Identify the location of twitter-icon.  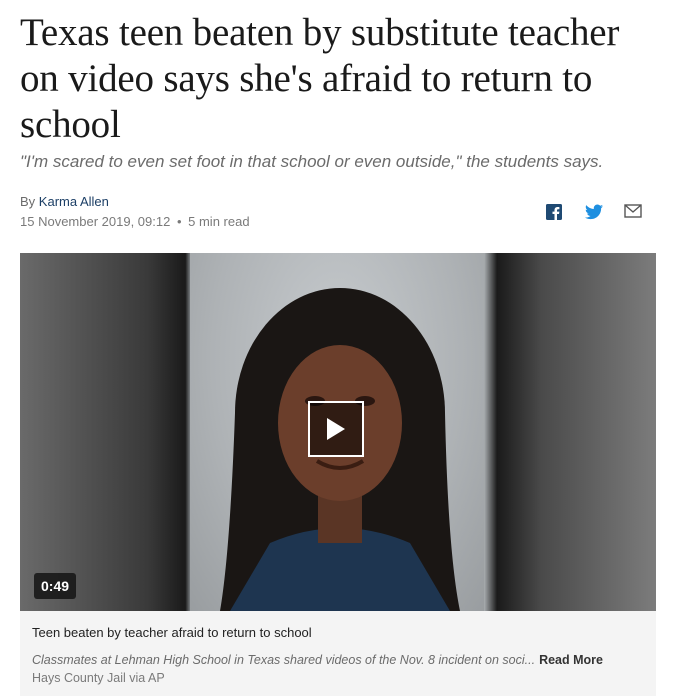
(594, 212).